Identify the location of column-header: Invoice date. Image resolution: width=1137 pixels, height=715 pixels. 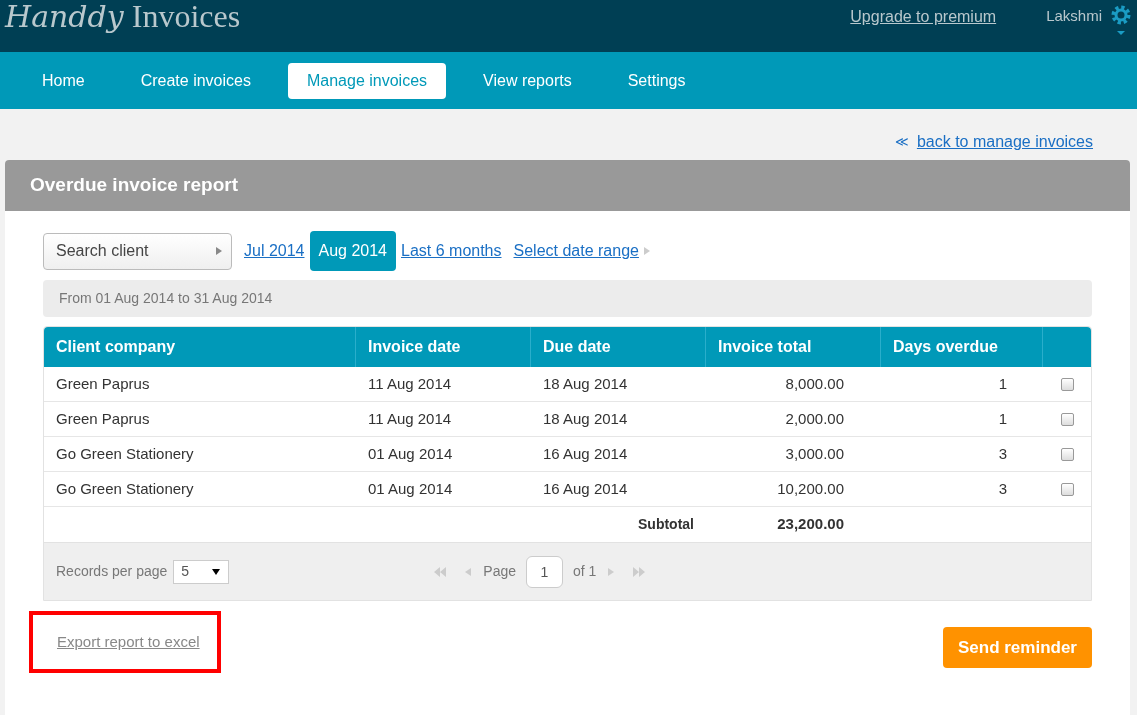
(443, 347).